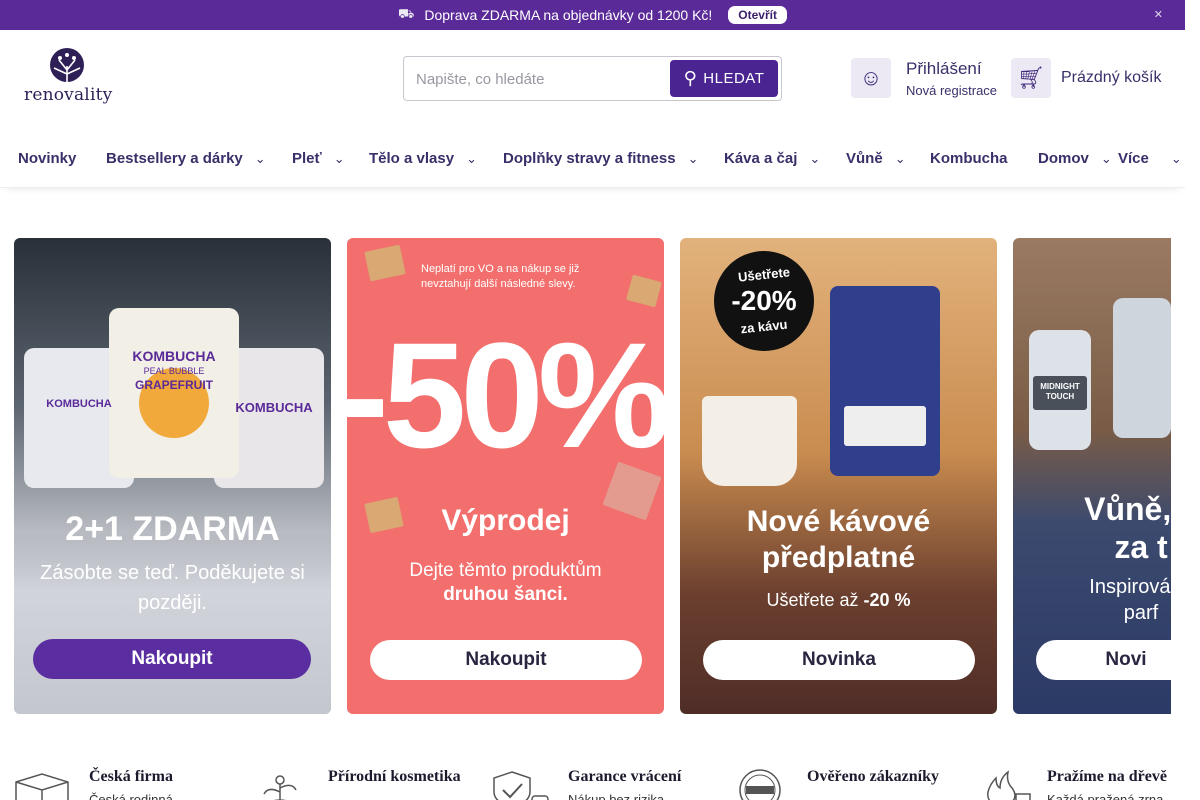 Image resolution: width=1200 pixels, height=800 pixels. I want to click on nav-item-label: Více, so click(1133, 158).